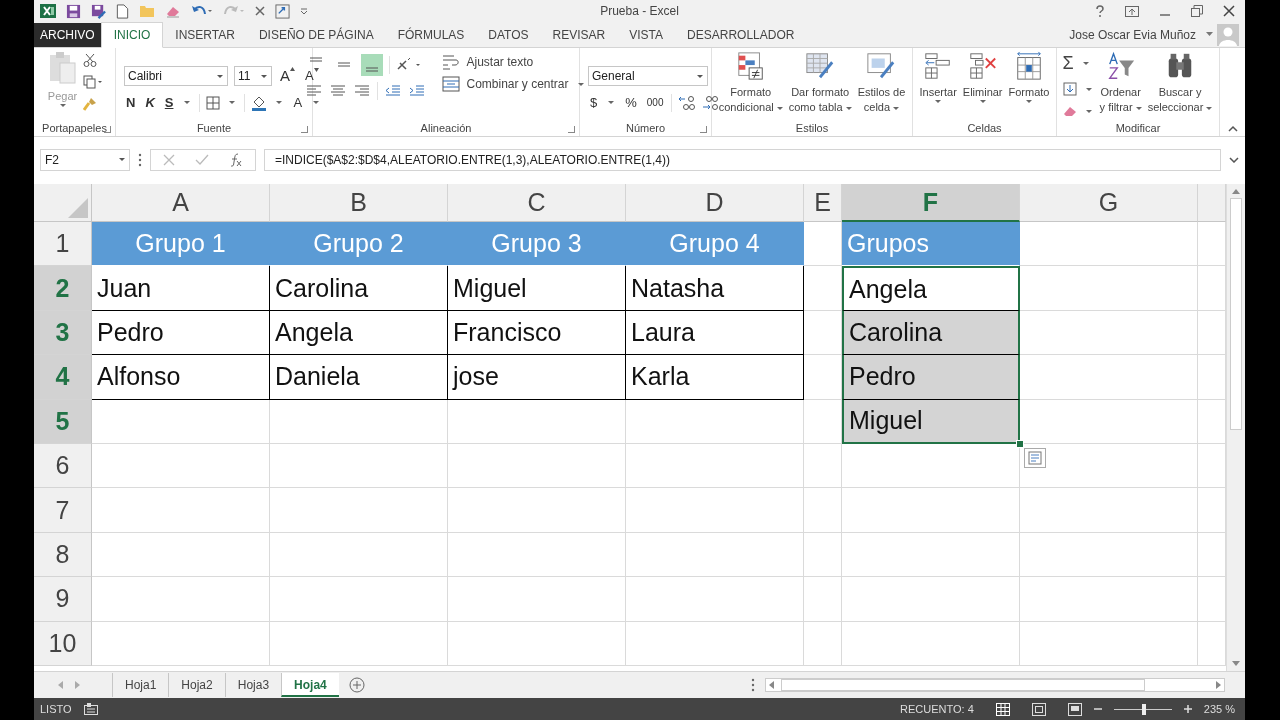 Image resolution: width=1280 pixels, height=720 pixels. I want to click on column-header: F, so click(931, 203).